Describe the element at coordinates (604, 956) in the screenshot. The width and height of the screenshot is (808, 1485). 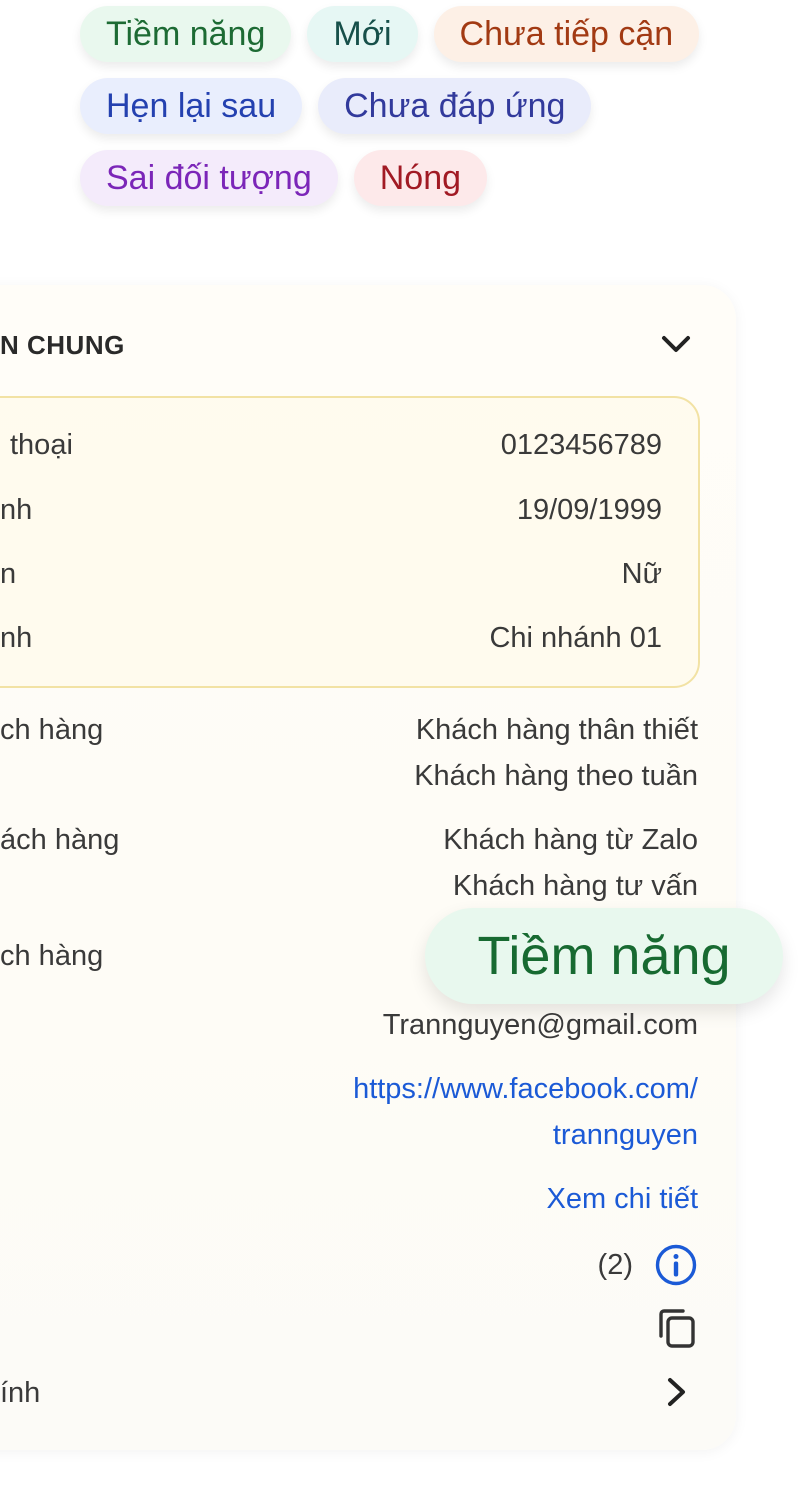
I see `status-tooltip-chip: Tiềm năng` at that location.